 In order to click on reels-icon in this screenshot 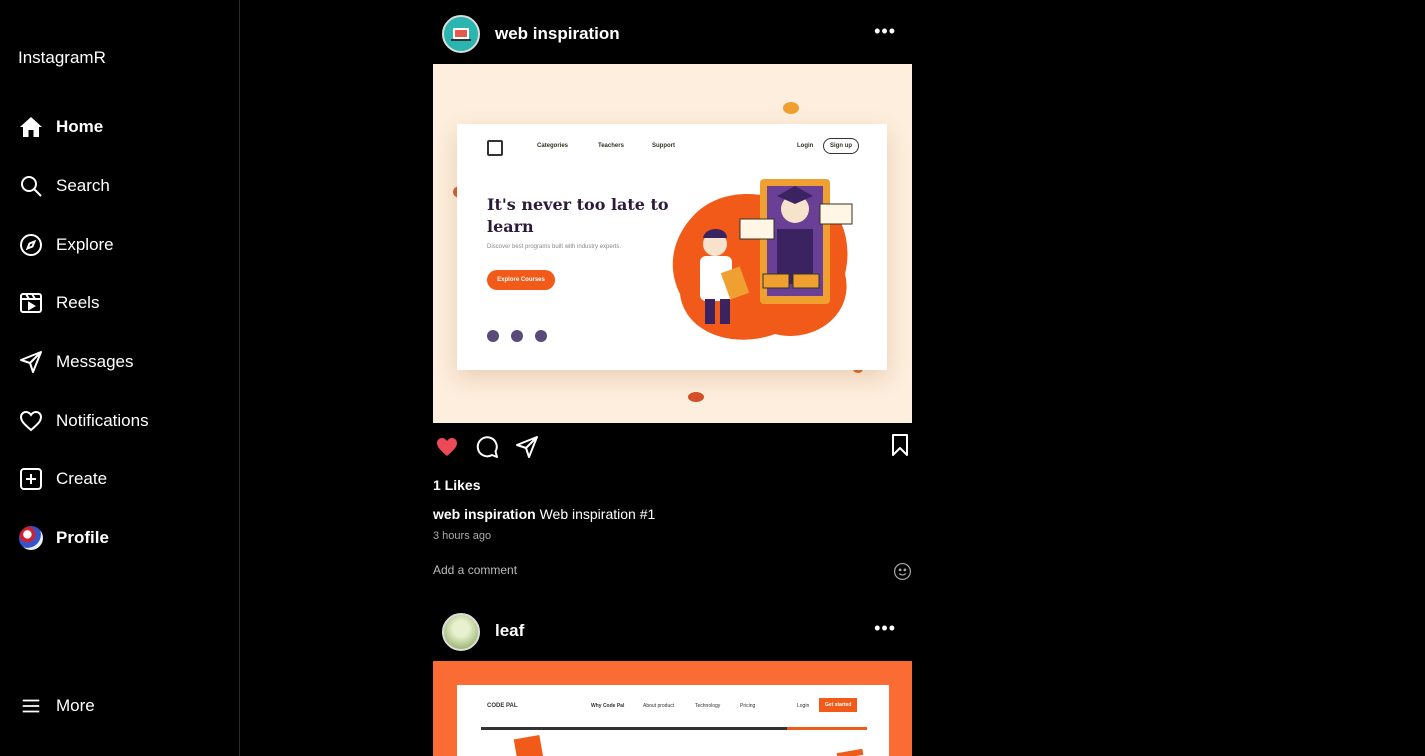, I will do `click(31, 303)`.